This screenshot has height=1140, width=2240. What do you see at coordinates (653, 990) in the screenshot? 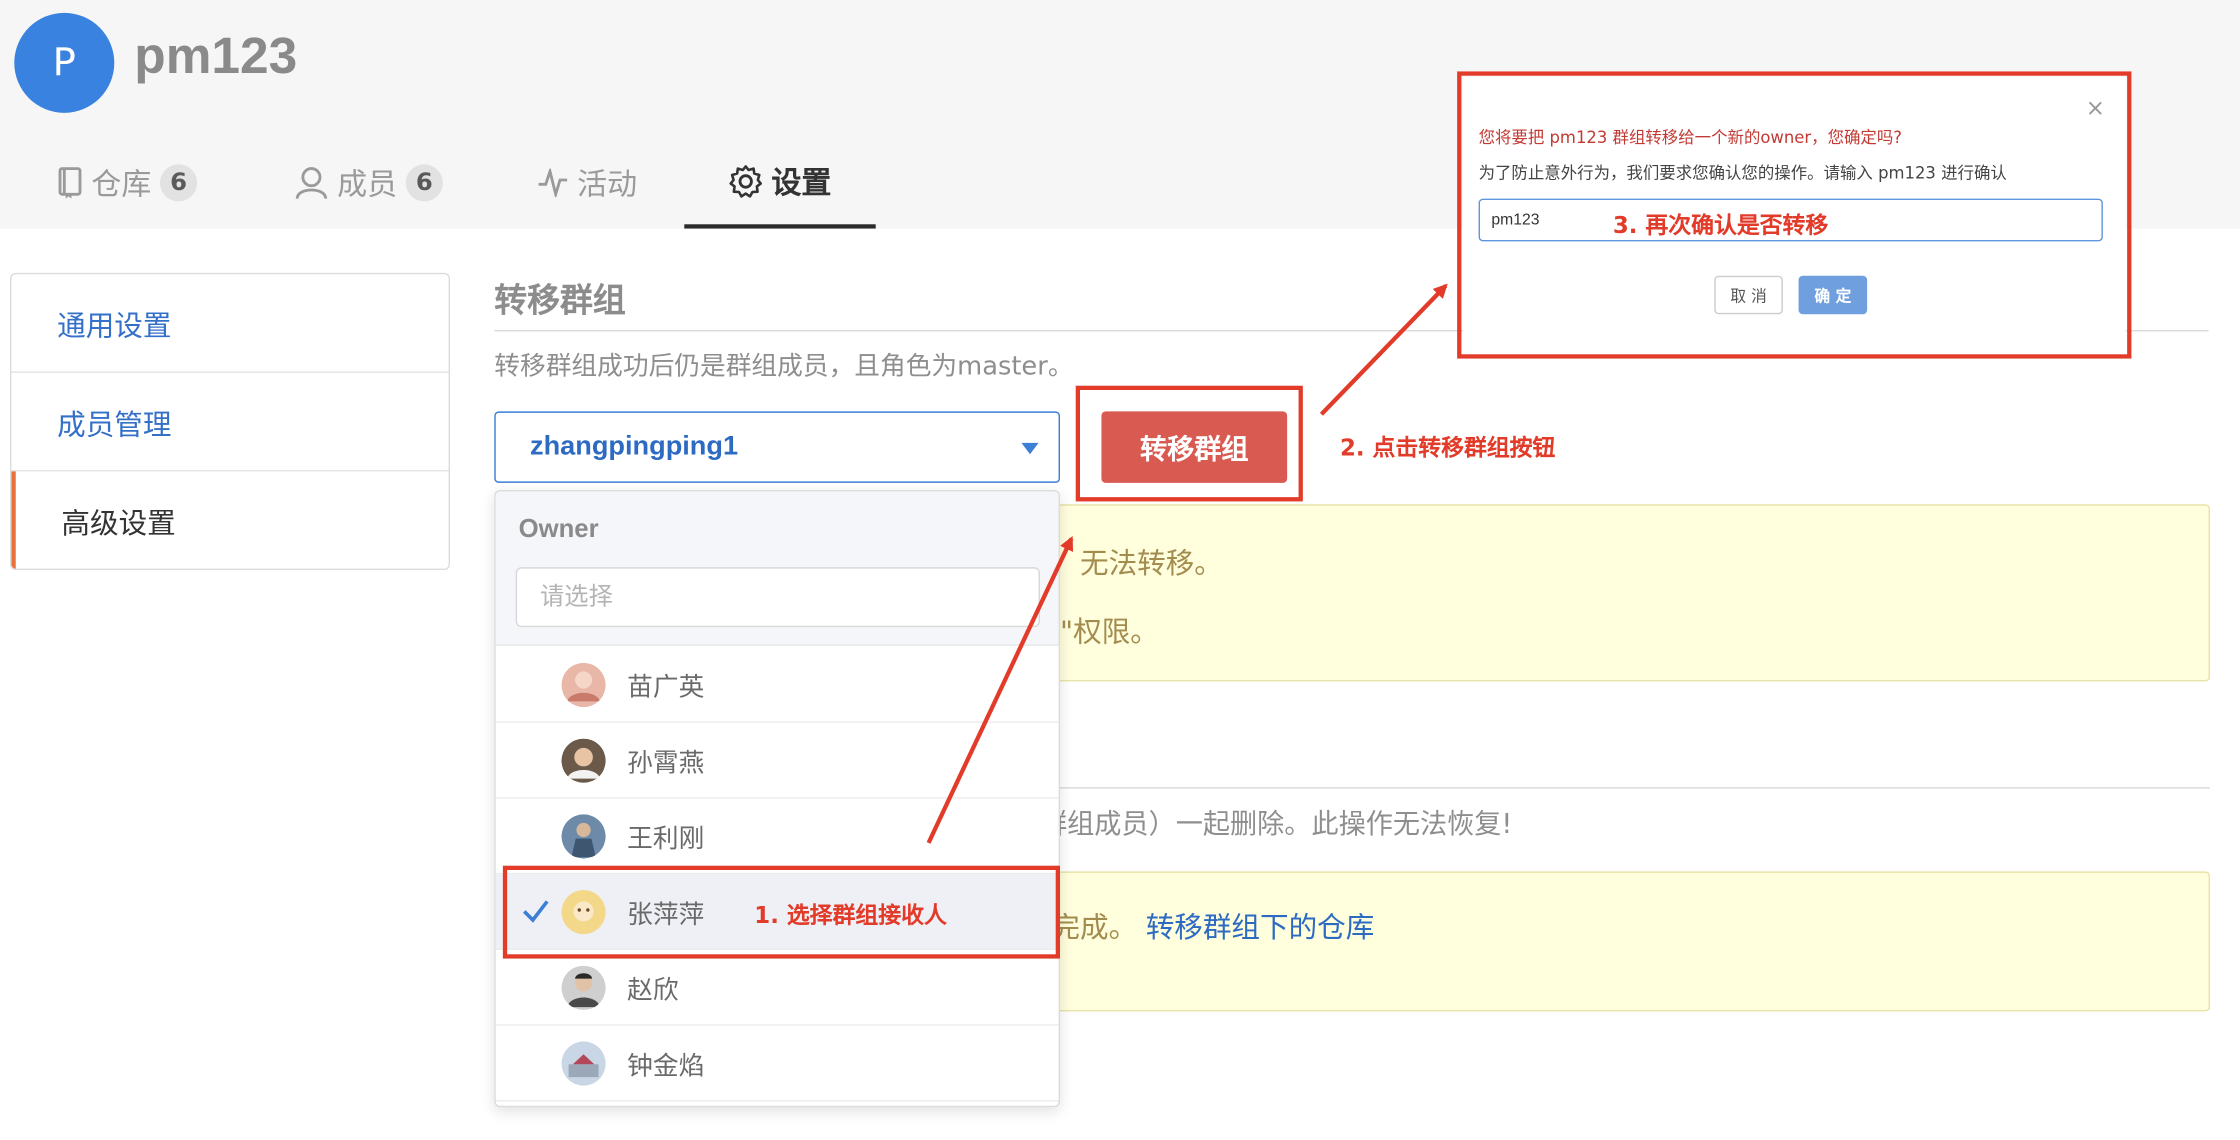
I see `option-name: 赵欣` at bounding box center [653, 990].